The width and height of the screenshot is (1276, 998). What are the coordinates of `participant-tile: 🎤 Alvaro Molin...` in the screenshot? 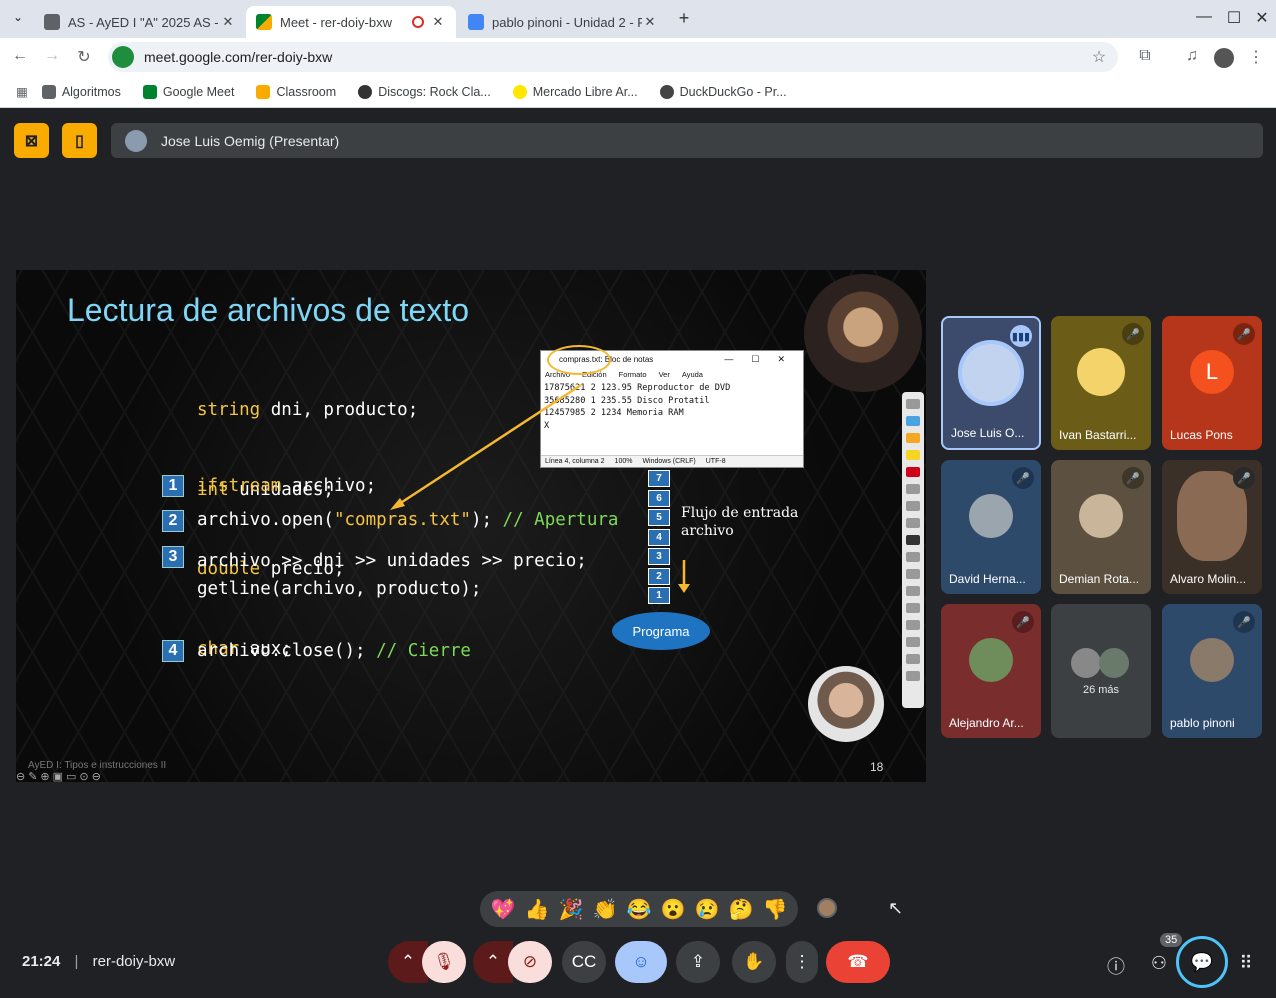 It's located at (1212, 527).